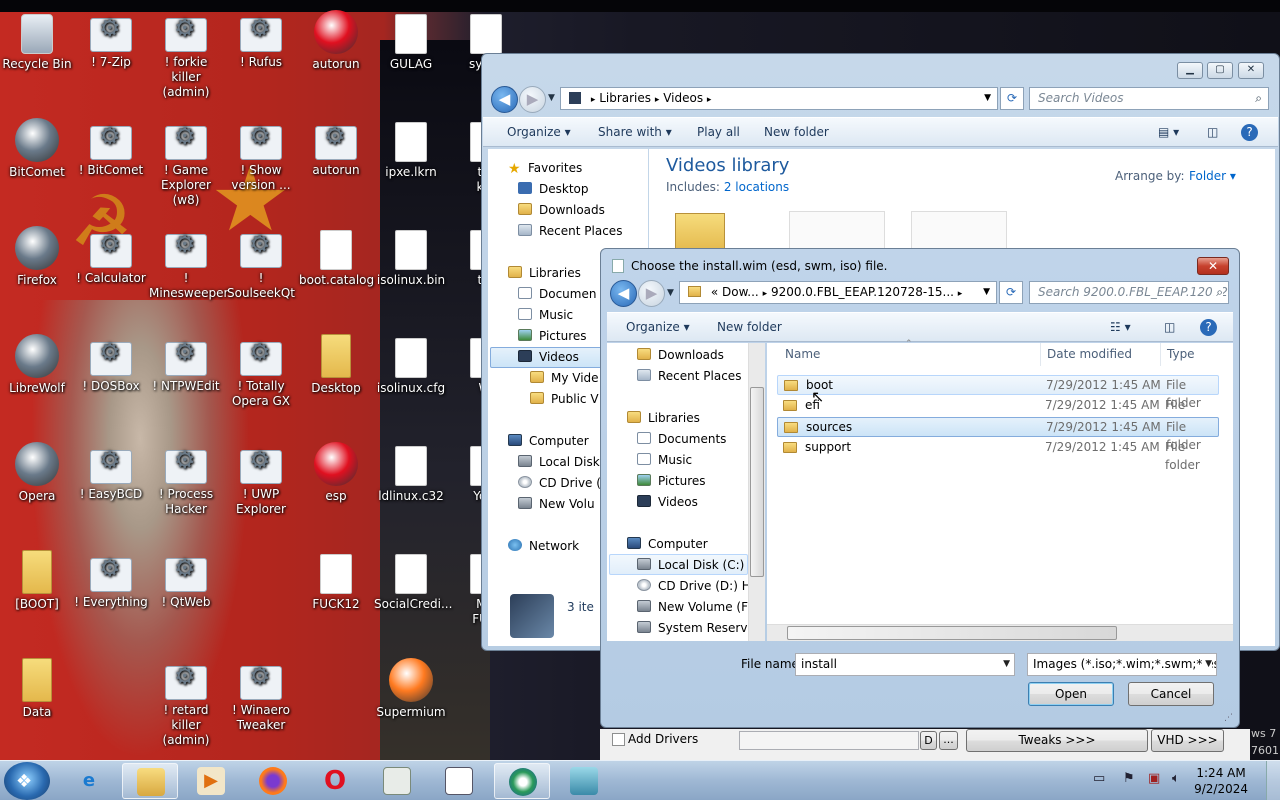 This screenshot has height=800, width=1280. Describe the element at coordinates (952, 633) in the screenshot. I see `dialog-file-hscrollbar-thumb` at that location.